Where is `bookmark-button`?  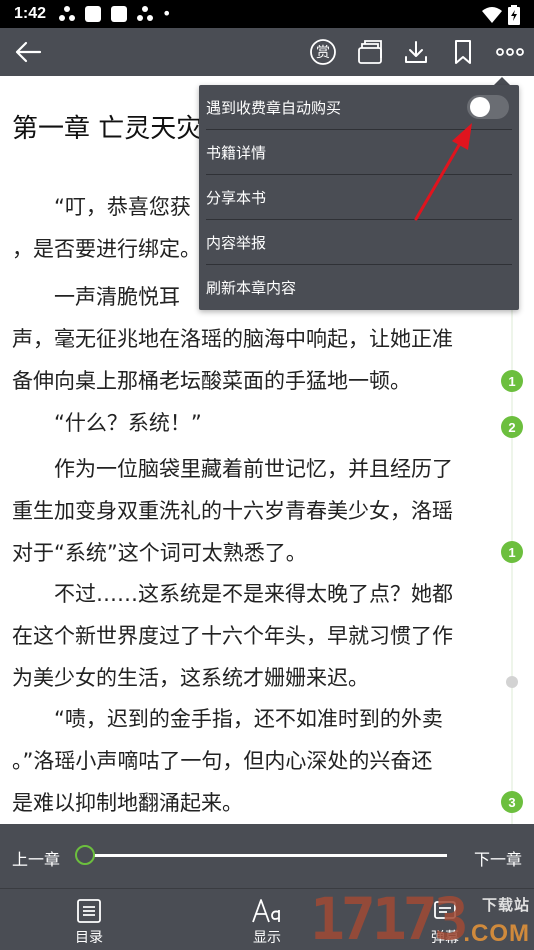 bookmark-button is located at coordinates (463, 52).